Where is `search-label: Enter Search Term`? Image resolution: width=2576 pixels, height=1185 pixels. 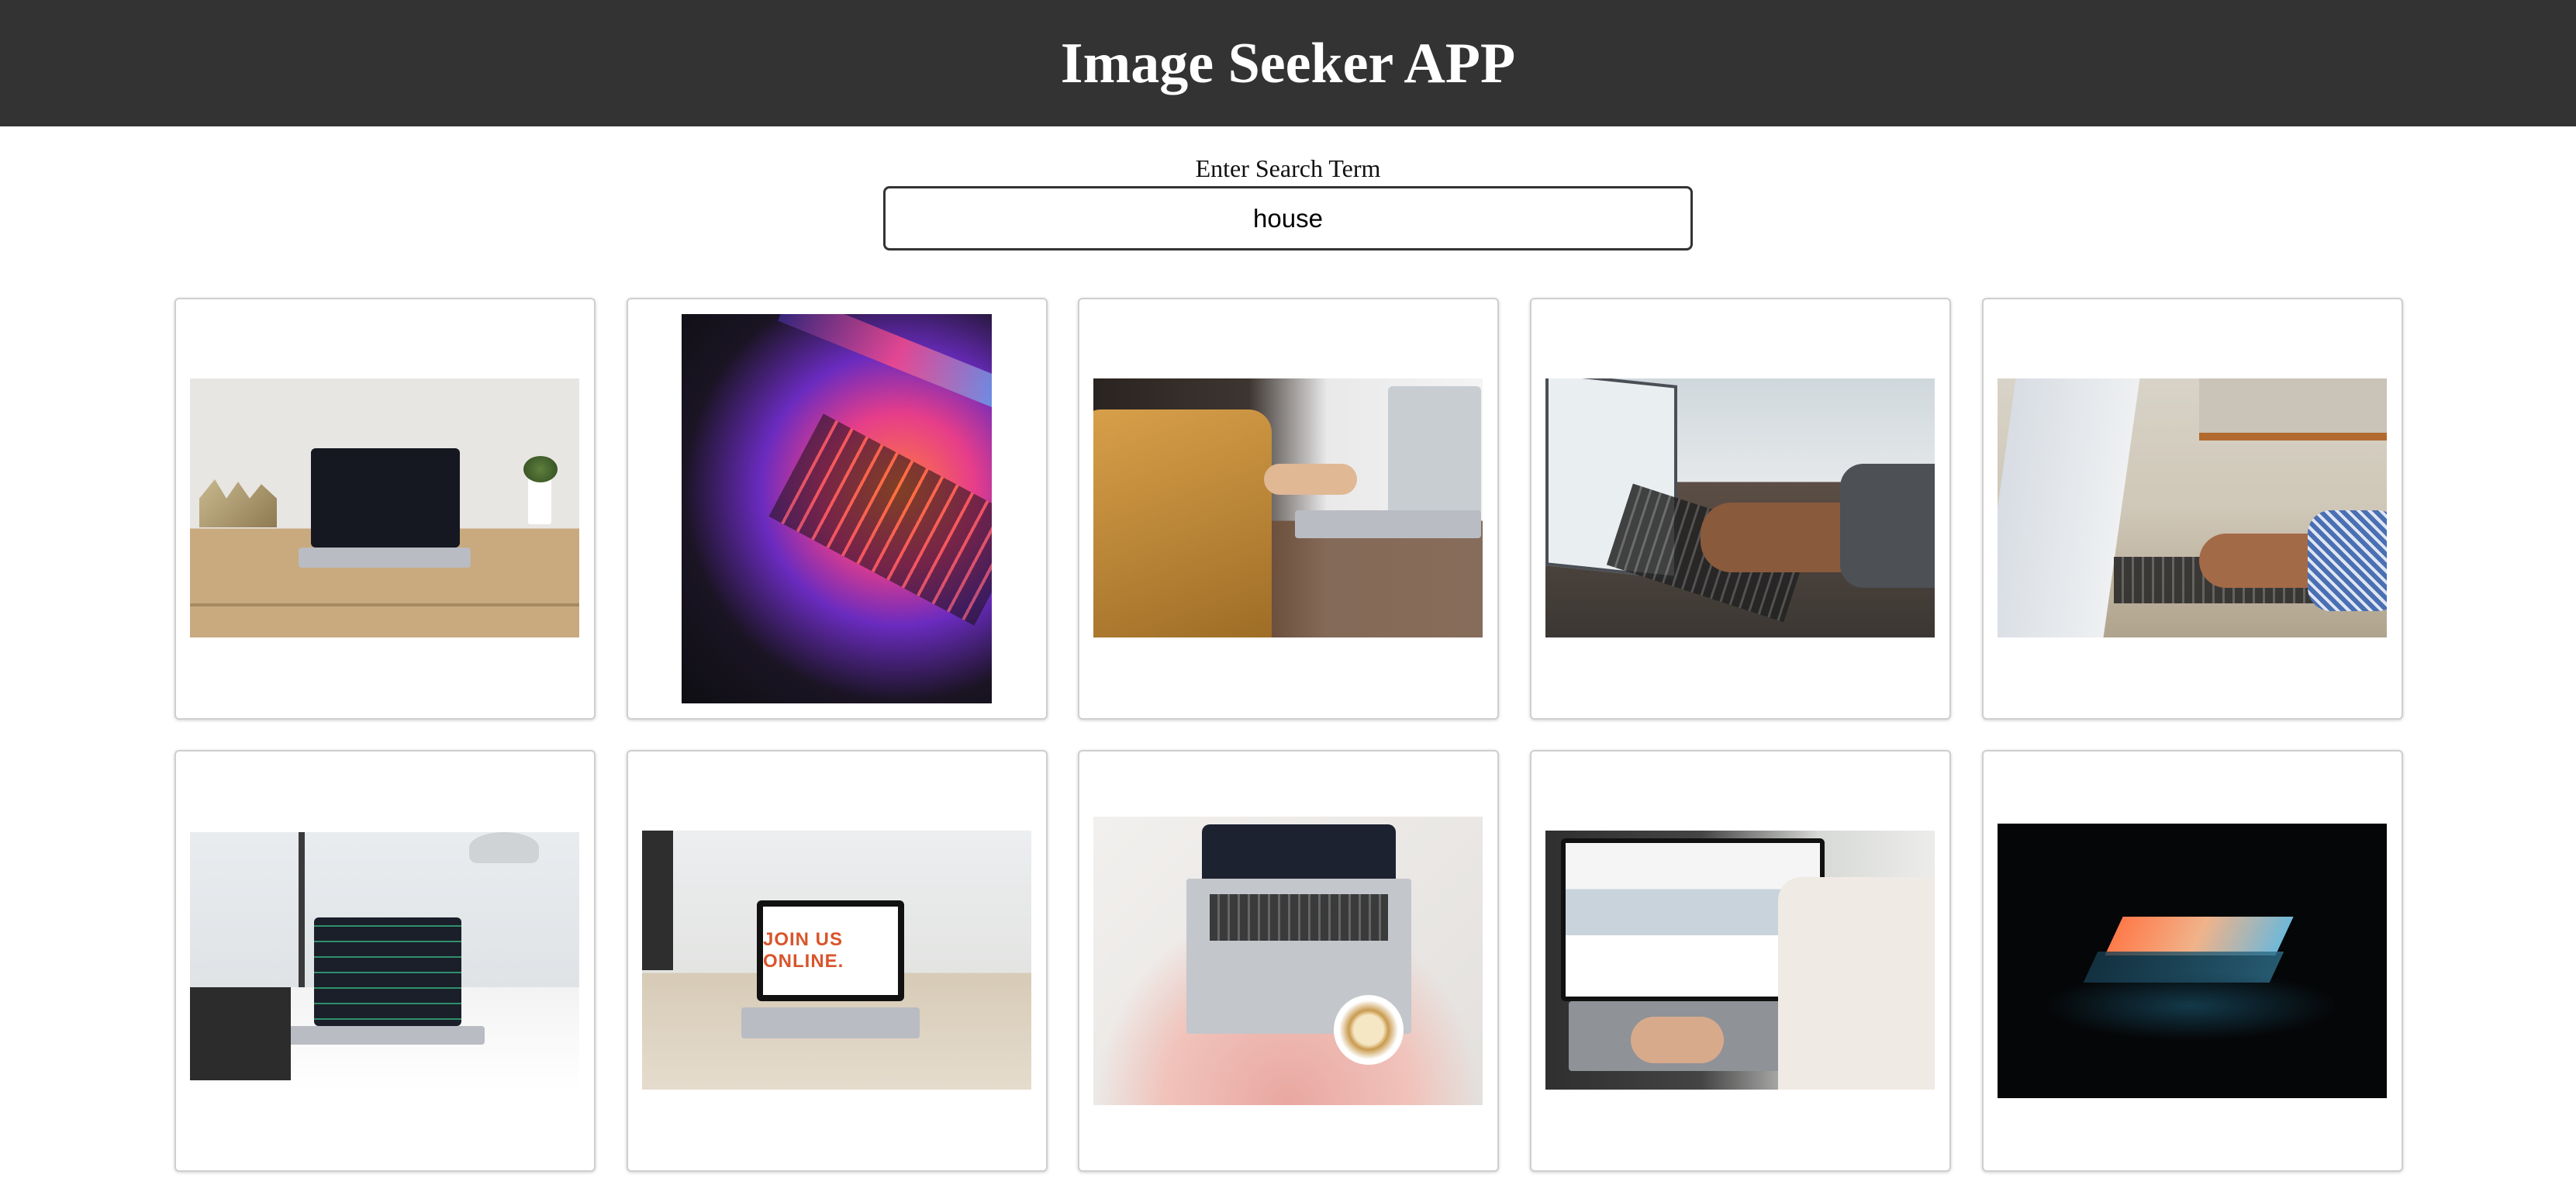
search-label: Enter Search Term is located at coordinates (1288, 168).